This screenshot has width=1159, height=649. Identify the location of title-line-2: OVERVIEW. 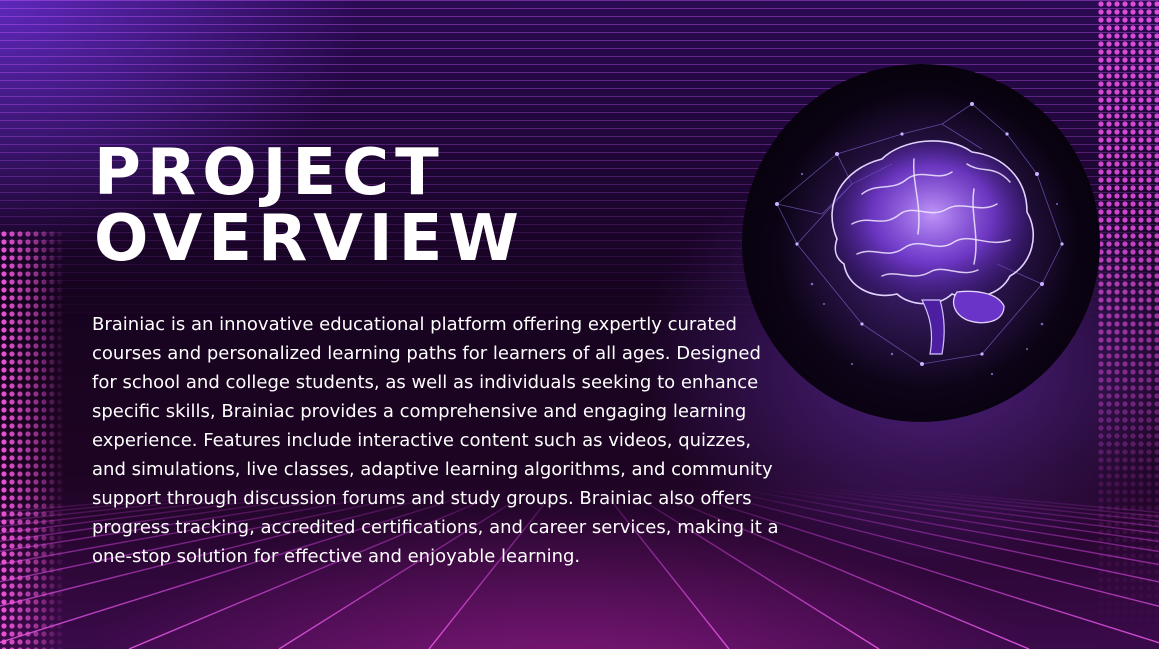
(309, 239).